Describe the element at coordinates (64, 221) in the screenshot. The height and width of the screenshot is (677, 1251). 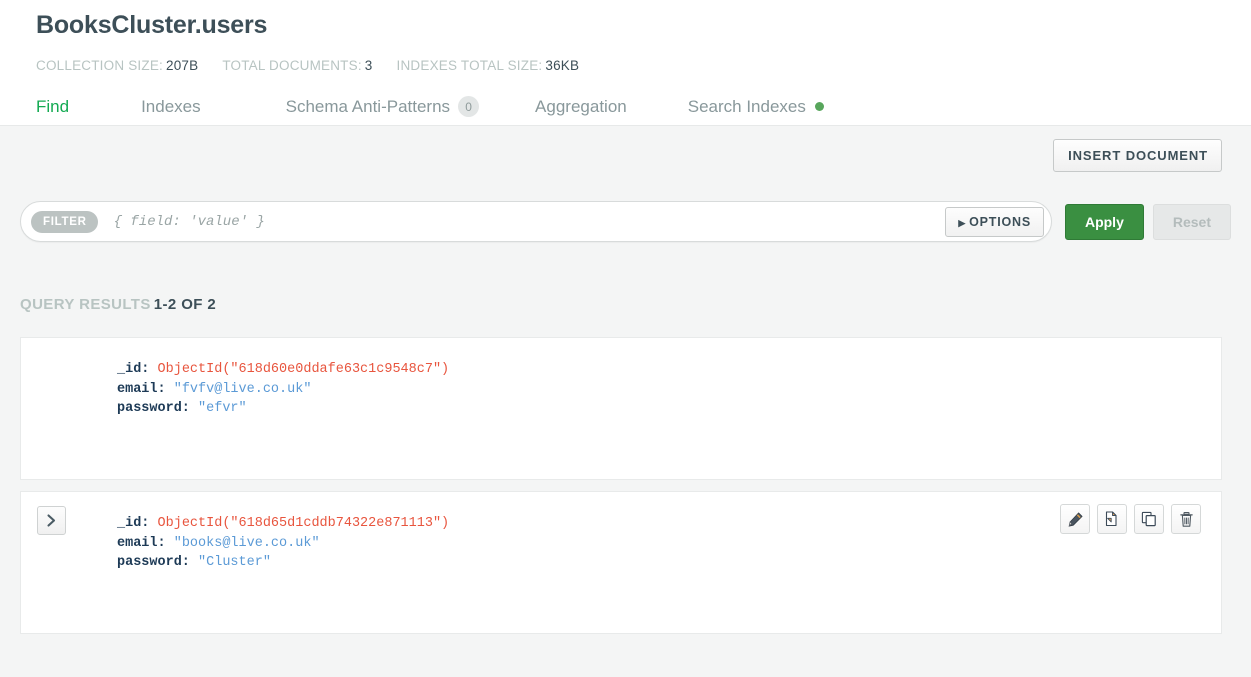
I see `filter-pill-label: FILTER` at that location.